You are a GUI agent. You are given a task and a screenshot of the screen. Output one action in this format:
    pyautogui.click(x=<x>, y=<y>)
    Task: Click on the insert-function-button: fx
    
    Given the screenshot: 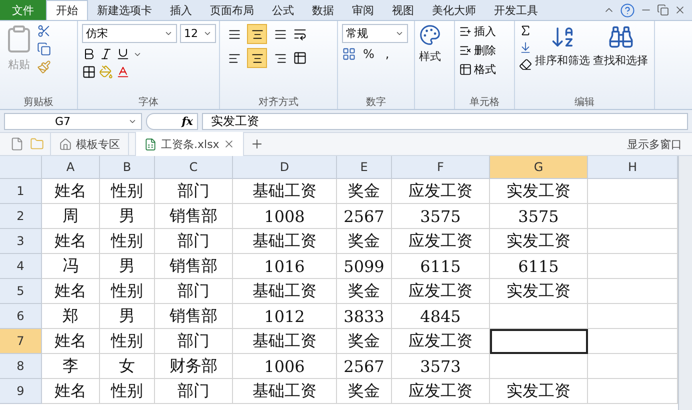 What is the action you would take?
    pyautogui.click(x=172, y=121)
    